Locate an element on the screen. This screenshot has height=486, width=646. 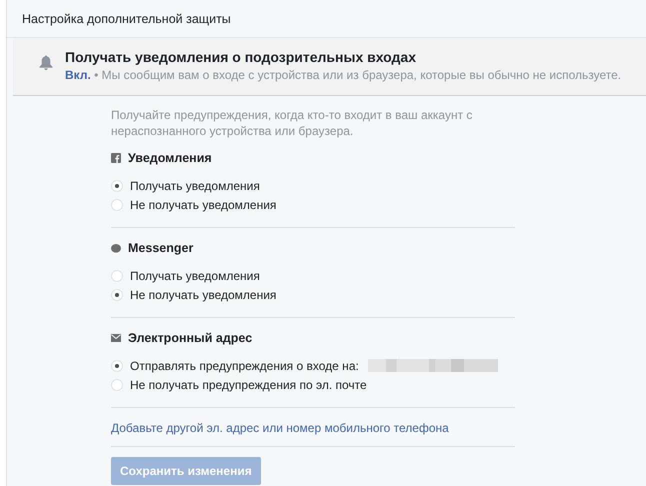
option-label: Отправлять предупреждения о входе на: is located at coordinates (244, 365).